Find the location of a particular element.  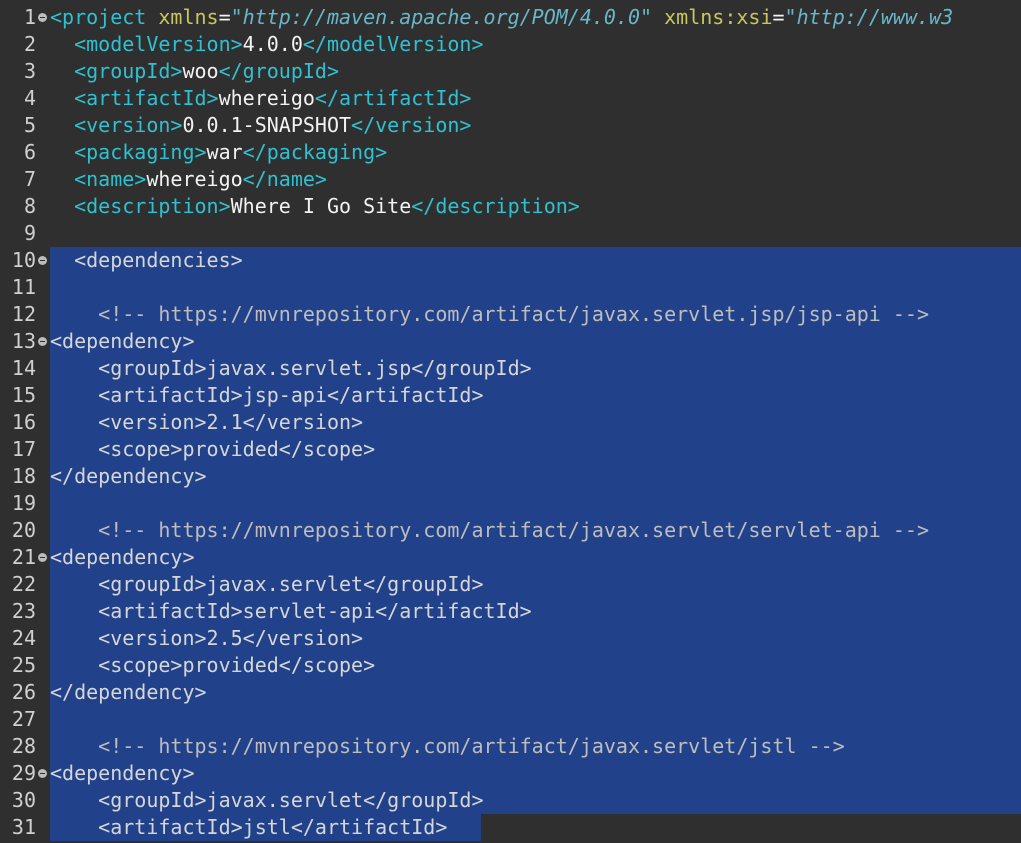

code-line: 9 is located at coordinates (510, 233).